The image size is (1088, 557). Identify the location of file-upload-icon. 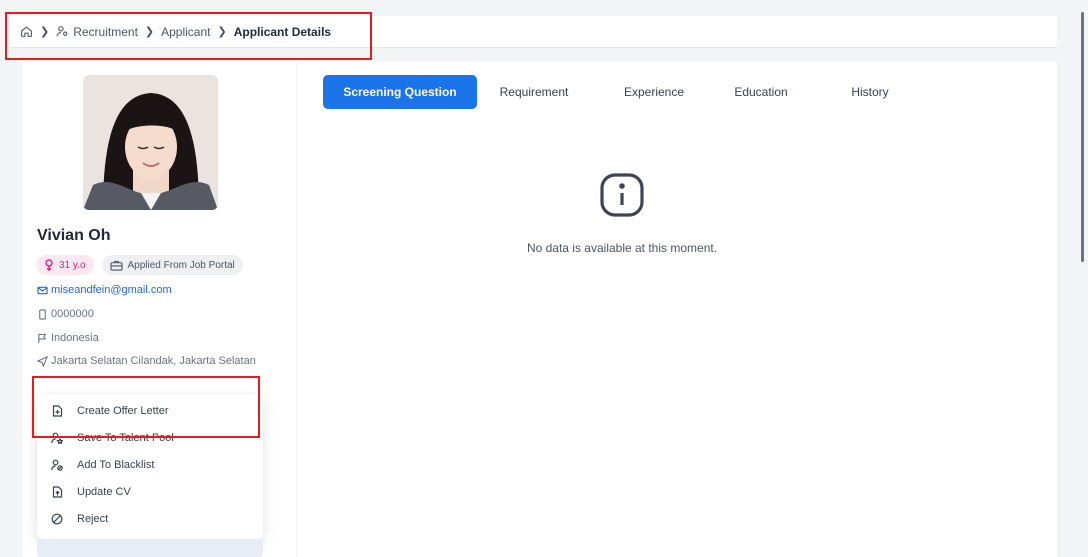
(57, 492).